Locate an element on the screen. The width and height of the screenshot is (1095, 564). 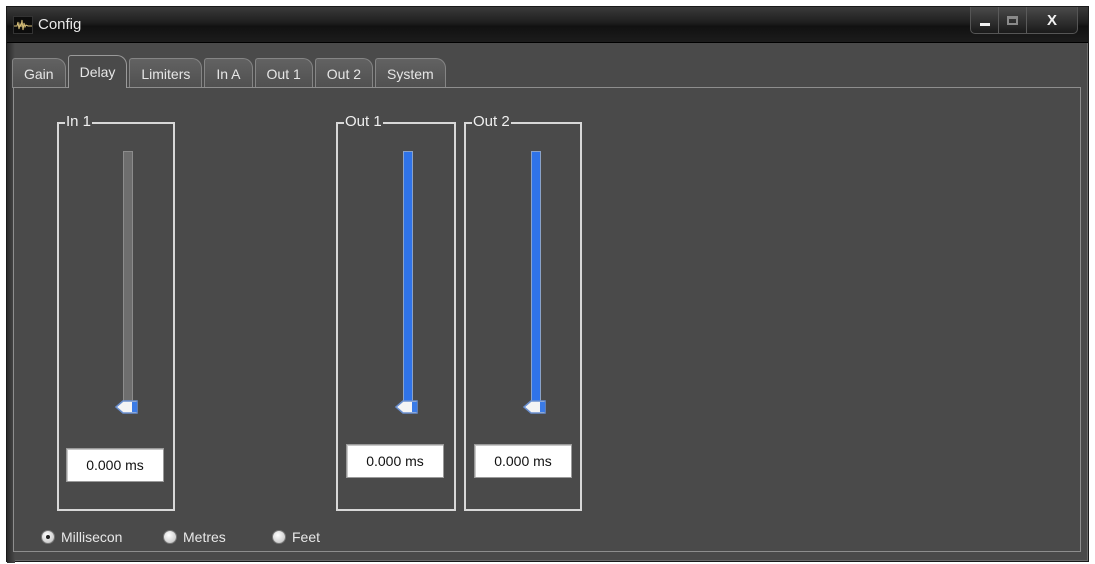
channel-label: In 1 is located at coordinates (79, 122).